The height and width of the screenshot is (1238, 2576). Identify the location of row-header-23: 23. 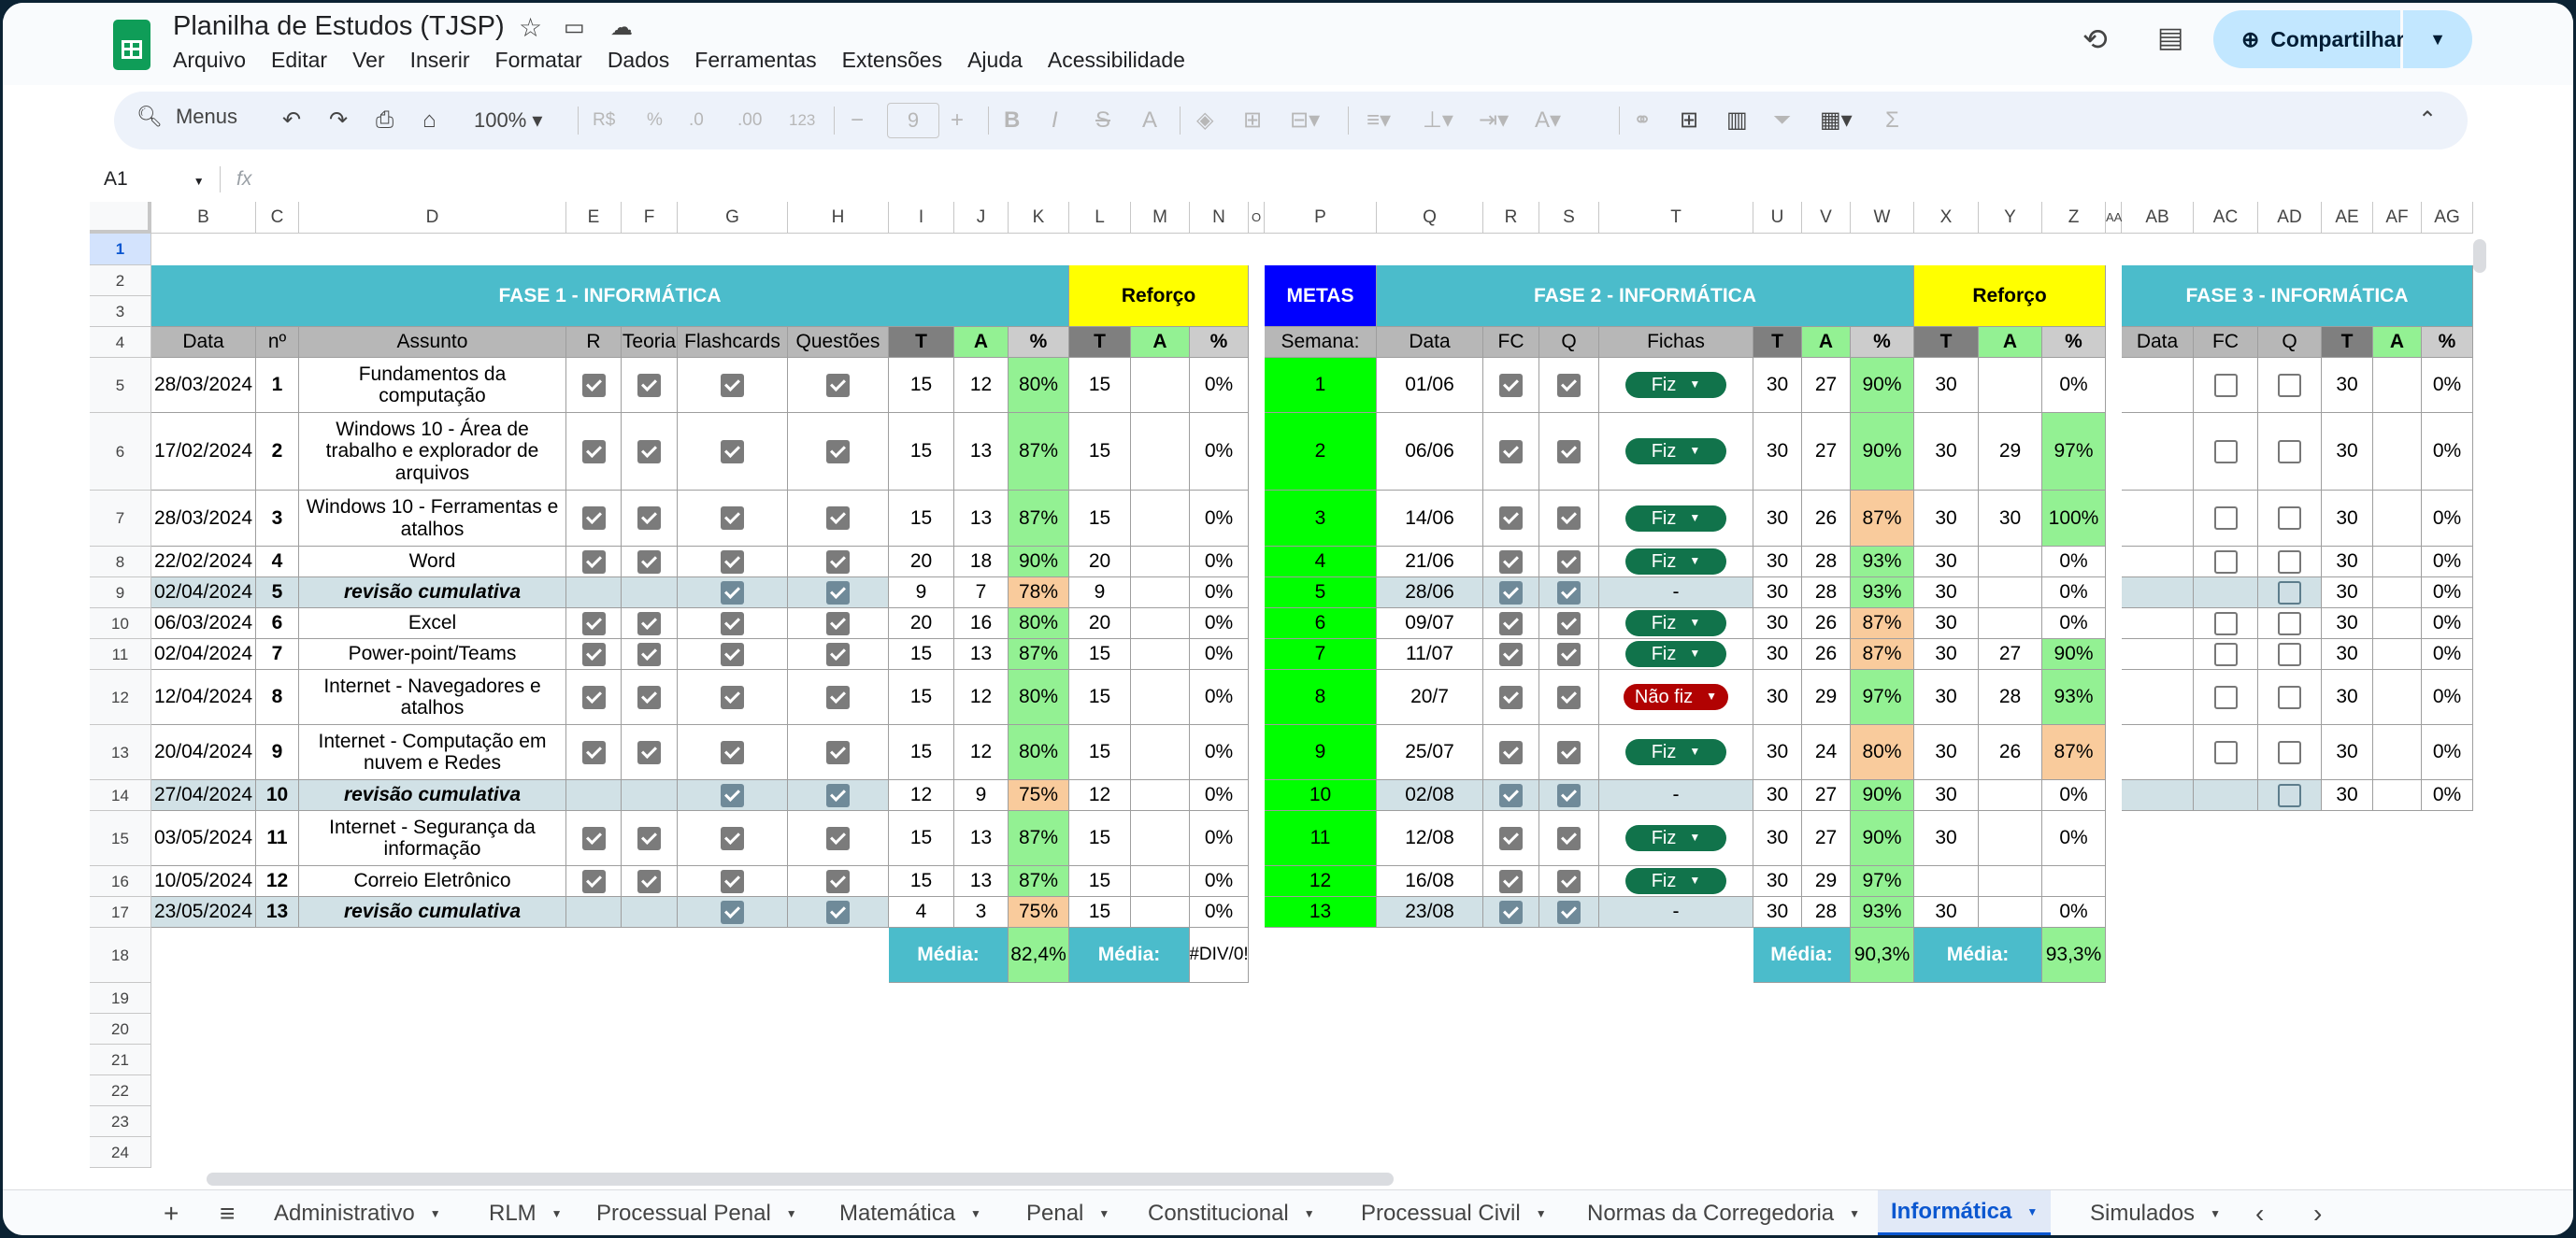
(120, 1121).